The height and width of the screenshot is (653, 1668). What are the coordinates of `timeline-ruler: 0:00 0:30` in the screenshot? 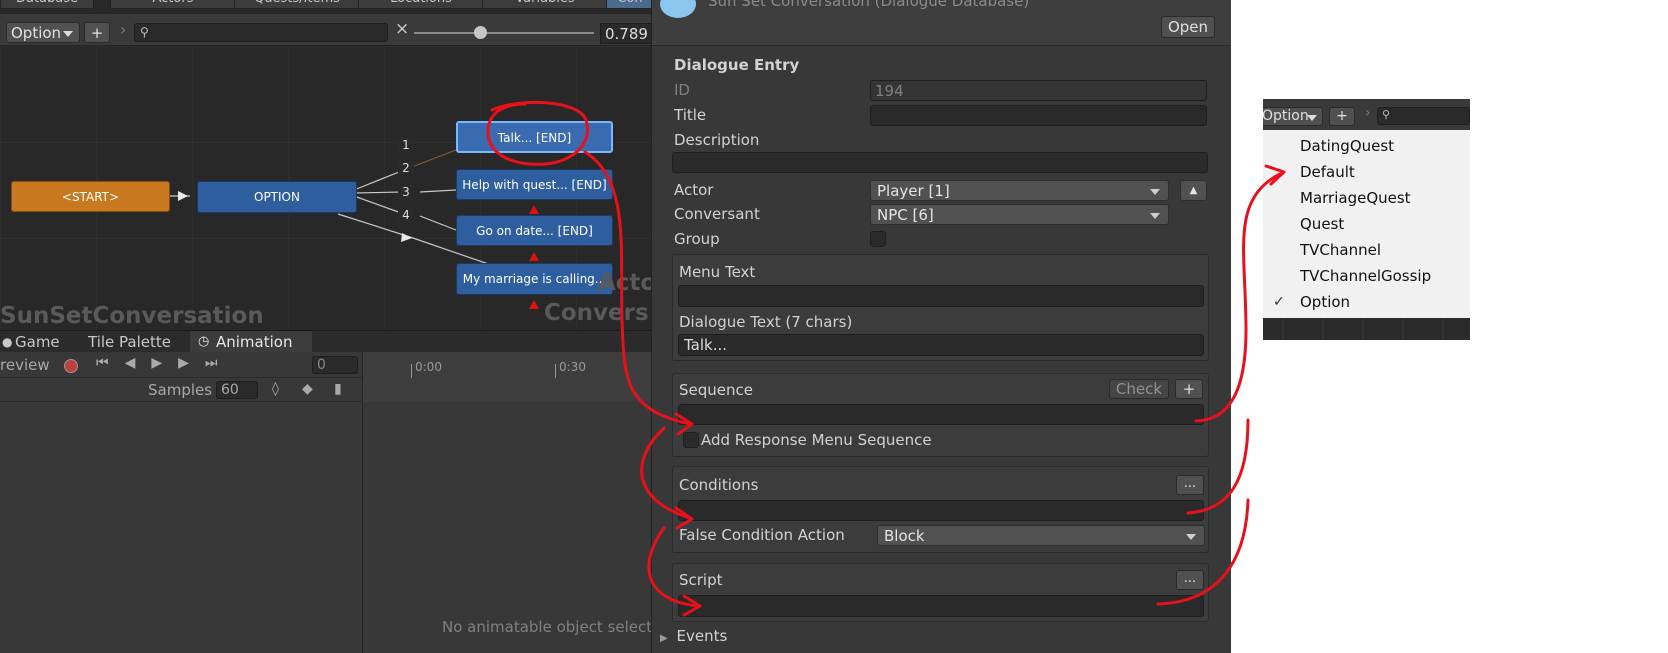 It's located at (507, 377).